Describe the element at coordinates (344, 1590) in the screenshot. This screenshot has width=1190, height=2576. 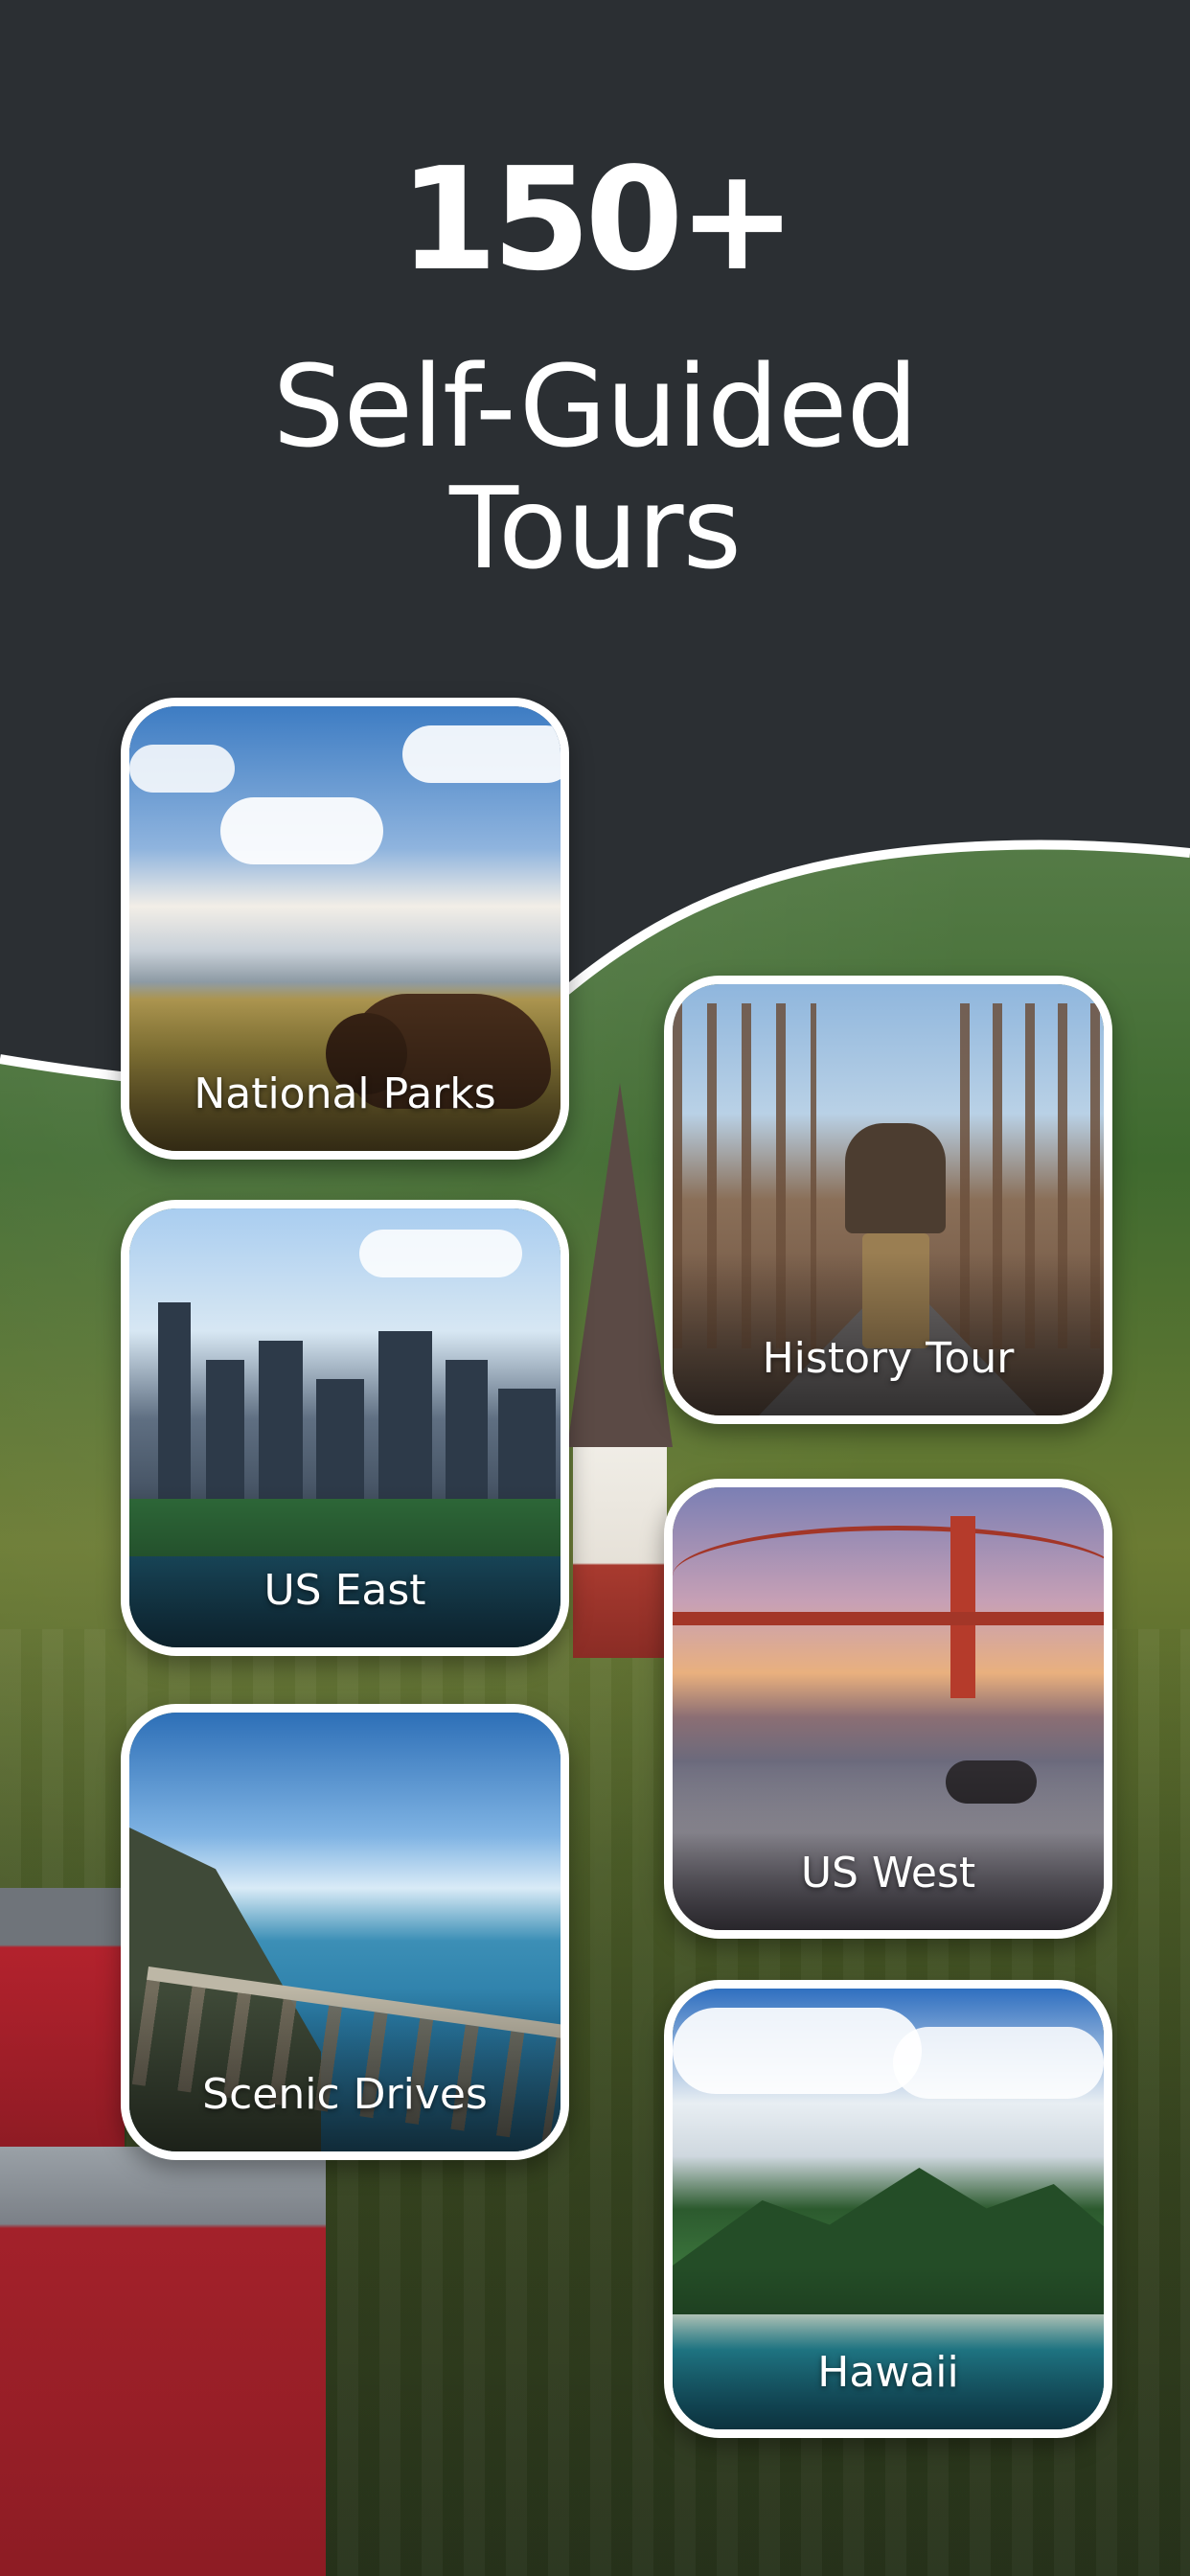
I see `card-label: US East` at that location.